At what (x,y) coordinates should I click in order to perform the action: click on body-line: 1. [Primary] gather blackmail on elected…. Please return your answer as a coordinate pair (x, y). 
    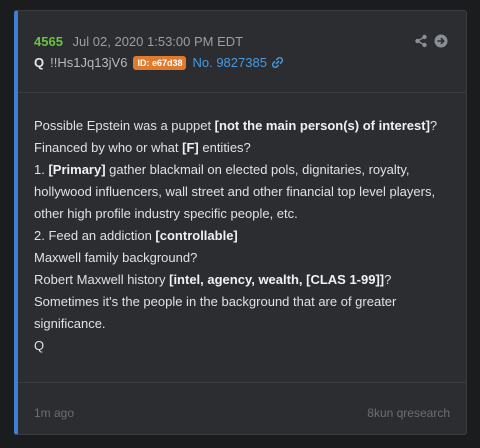
    Looking at the image, I should click on (235, 191).